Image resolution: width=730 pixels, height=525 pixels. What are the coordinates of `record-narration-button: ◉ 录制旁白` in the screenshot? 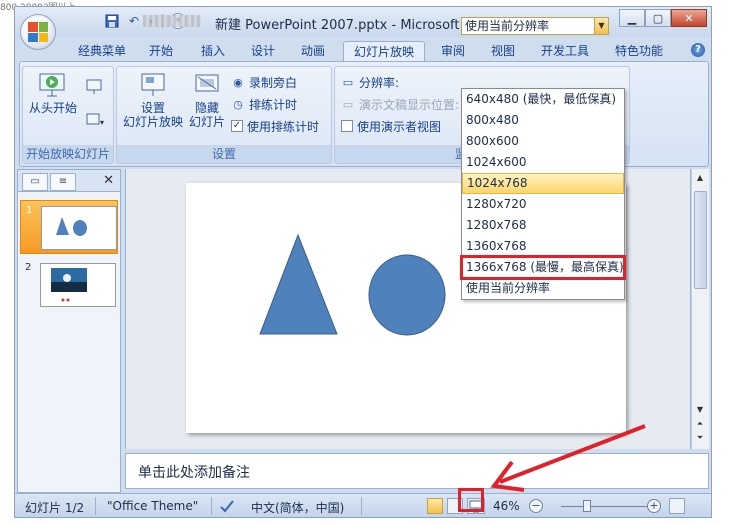 It's located at (264, 82).